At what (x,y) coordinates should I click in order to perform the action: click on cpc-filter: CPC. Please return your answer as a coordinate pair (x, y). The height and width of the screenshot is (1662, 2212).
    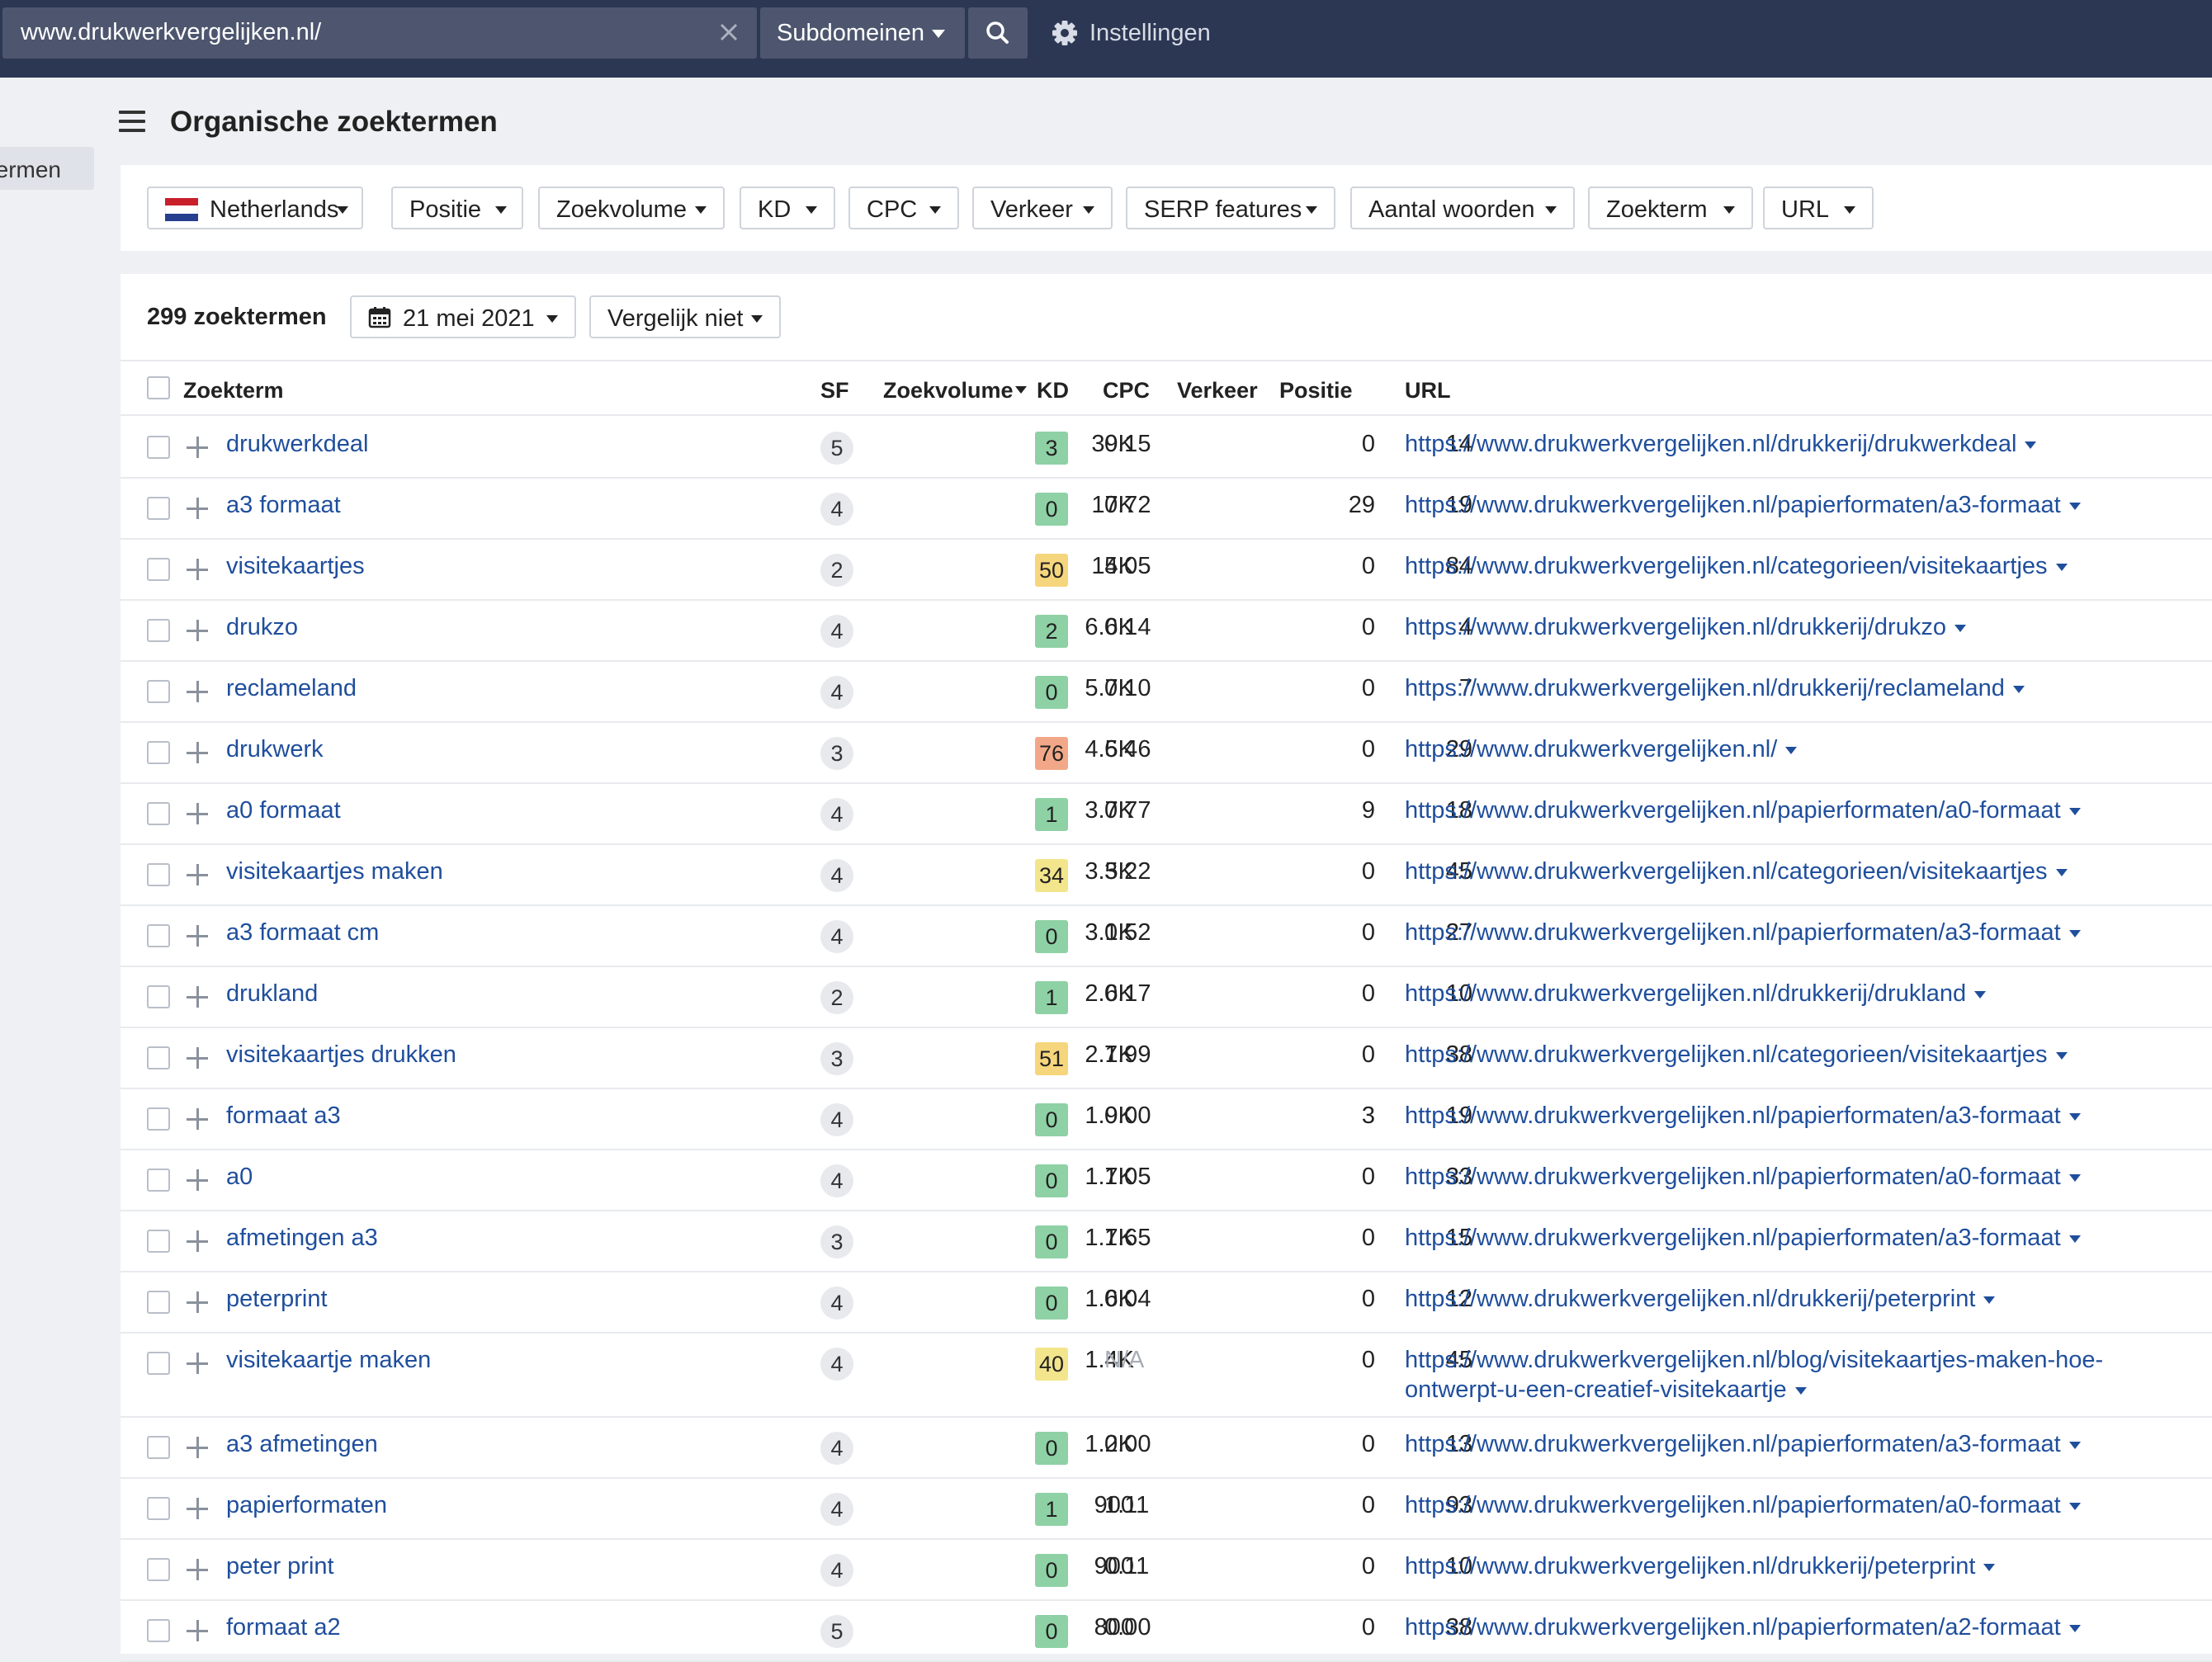
    Looking at the image, I should click on (903, 208).